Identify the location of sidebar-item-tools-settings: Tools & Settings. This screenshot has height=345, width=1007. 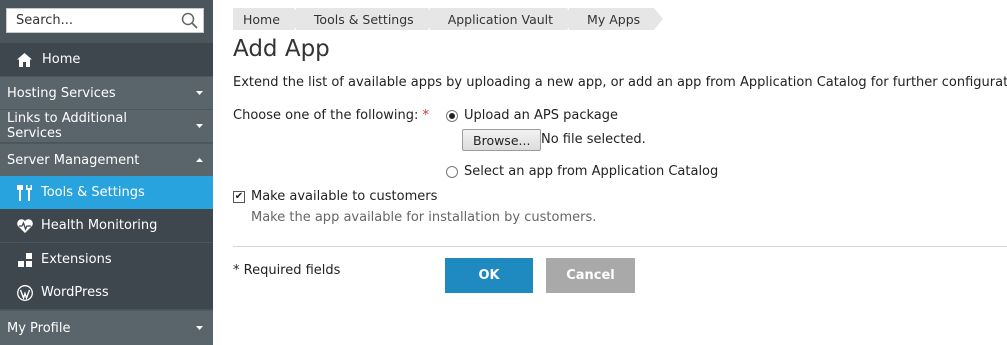
(106, 192).